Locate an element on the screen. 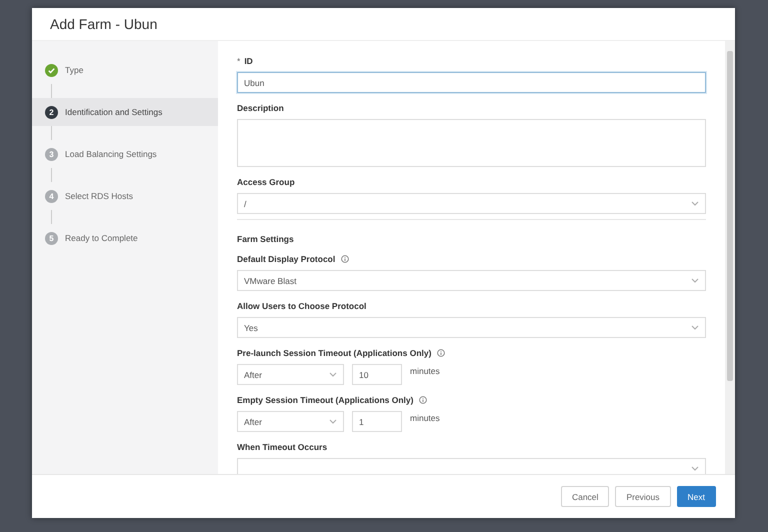 Image resolution: width=768 pixels, height=532 pixels. step-label: Select RDS Hosts is located at coordinates (99, 196).